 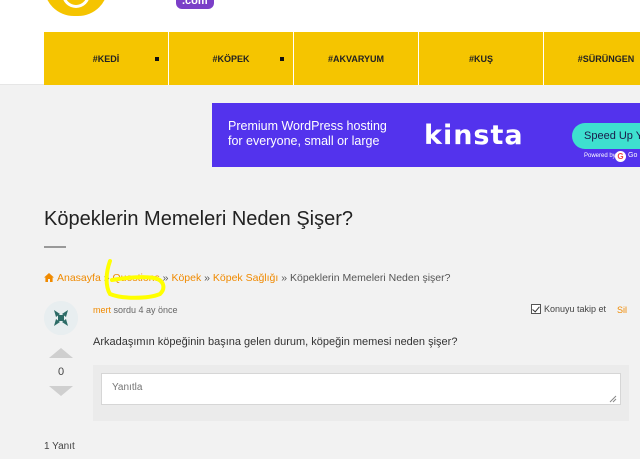 I want to click on nav-item-label: #AKVARYUM, so click(x=355, y=58).